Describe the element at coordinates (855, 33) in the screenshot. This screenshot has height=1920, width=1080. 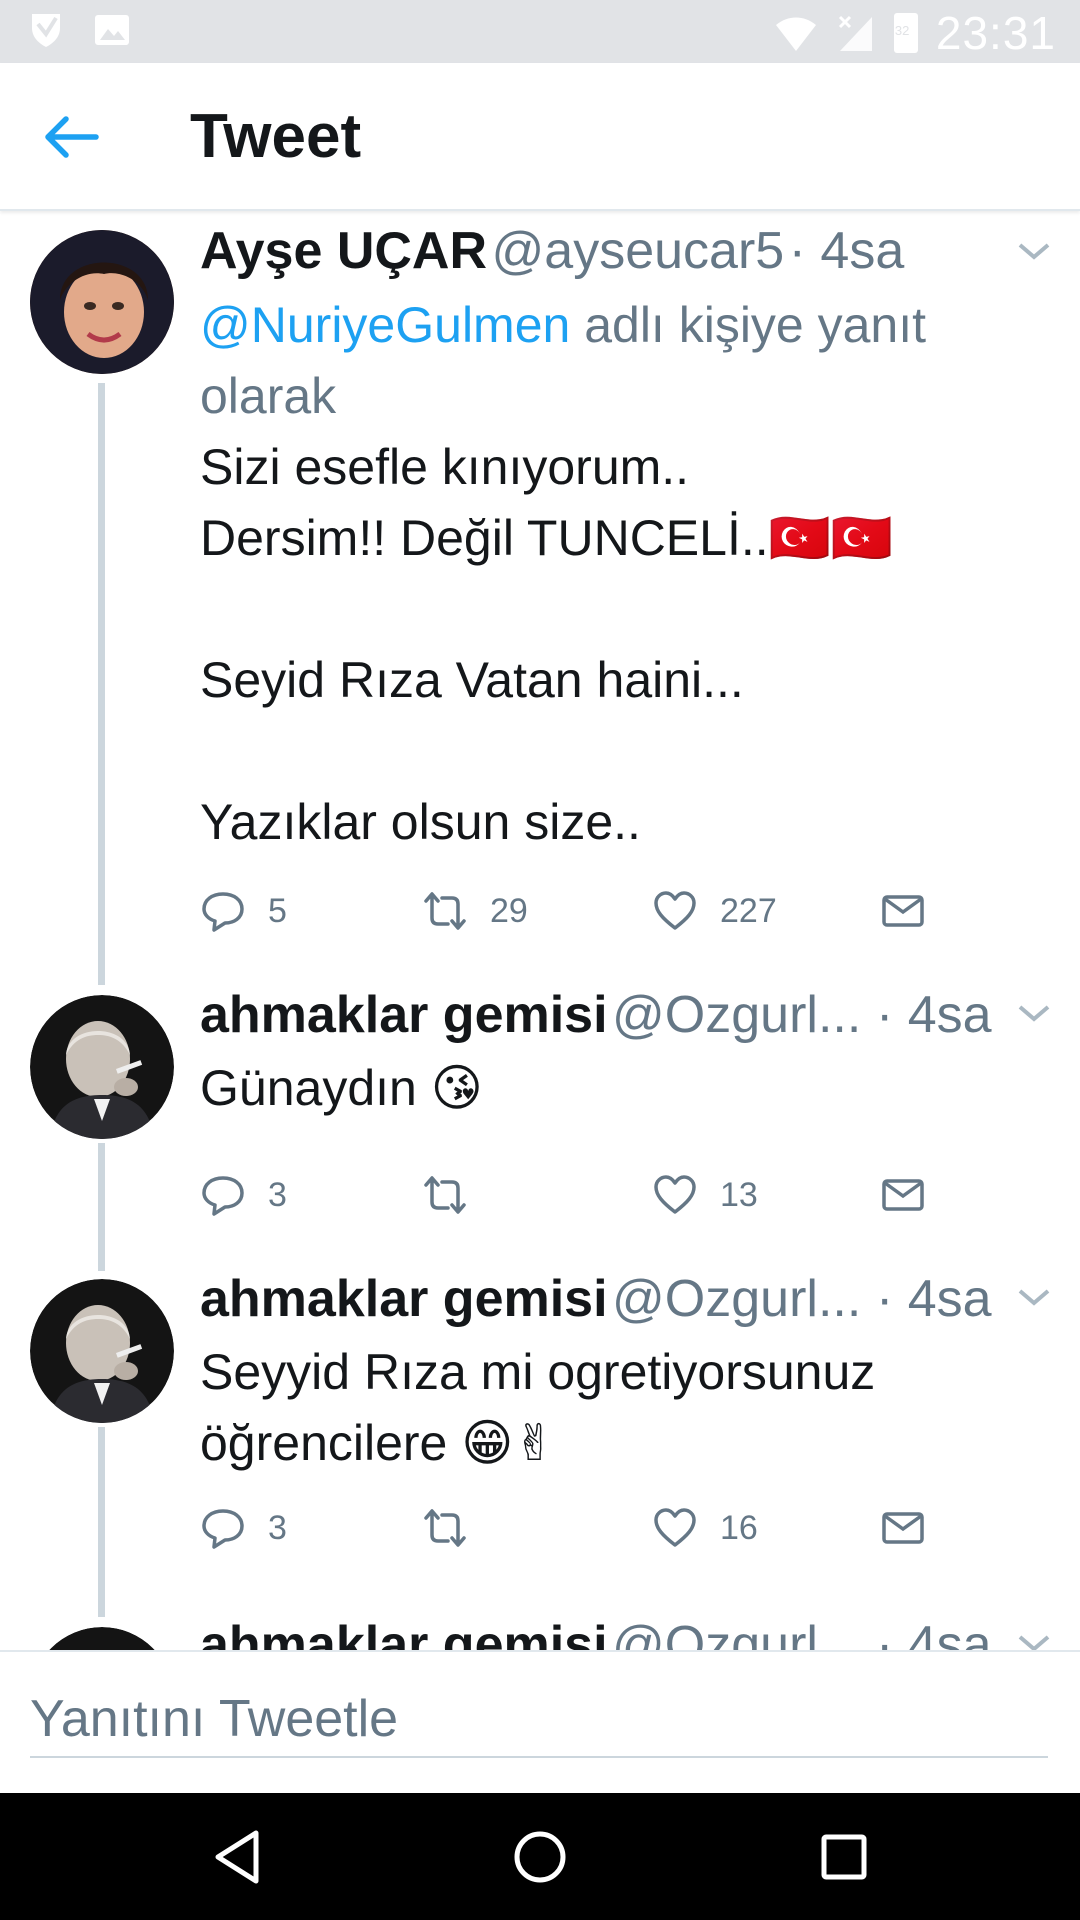
I see `signal-icon` at that location.